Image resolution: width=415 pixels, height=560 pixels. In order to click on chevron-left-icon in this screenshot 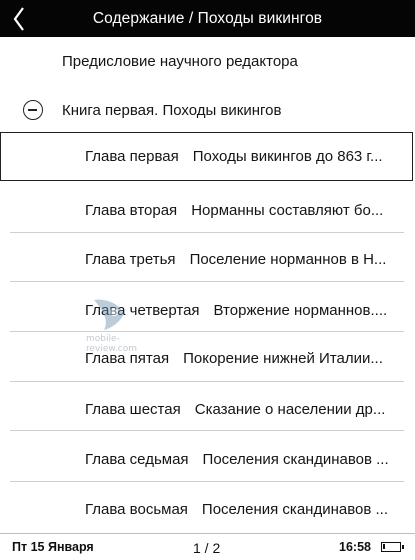, I will do `click(18, 19)`.